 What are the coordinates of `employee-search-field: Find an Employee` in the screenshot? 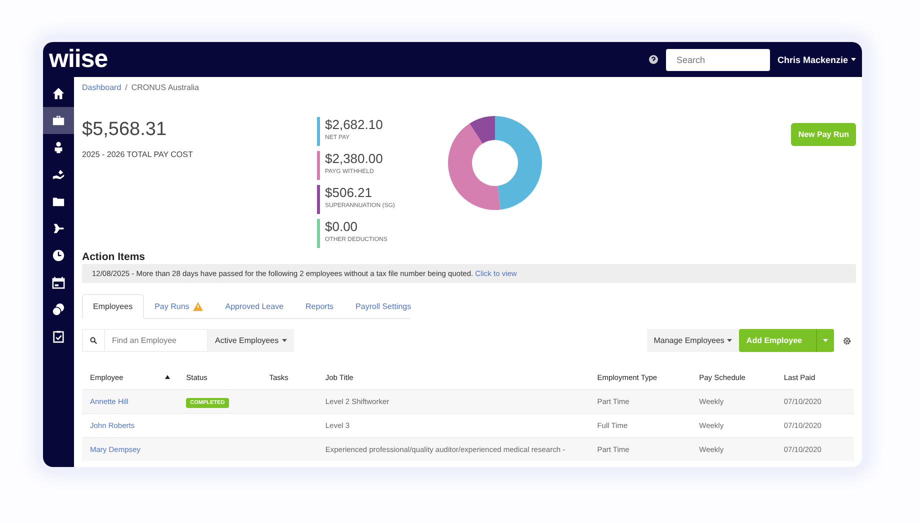 It's located at (145, 340).